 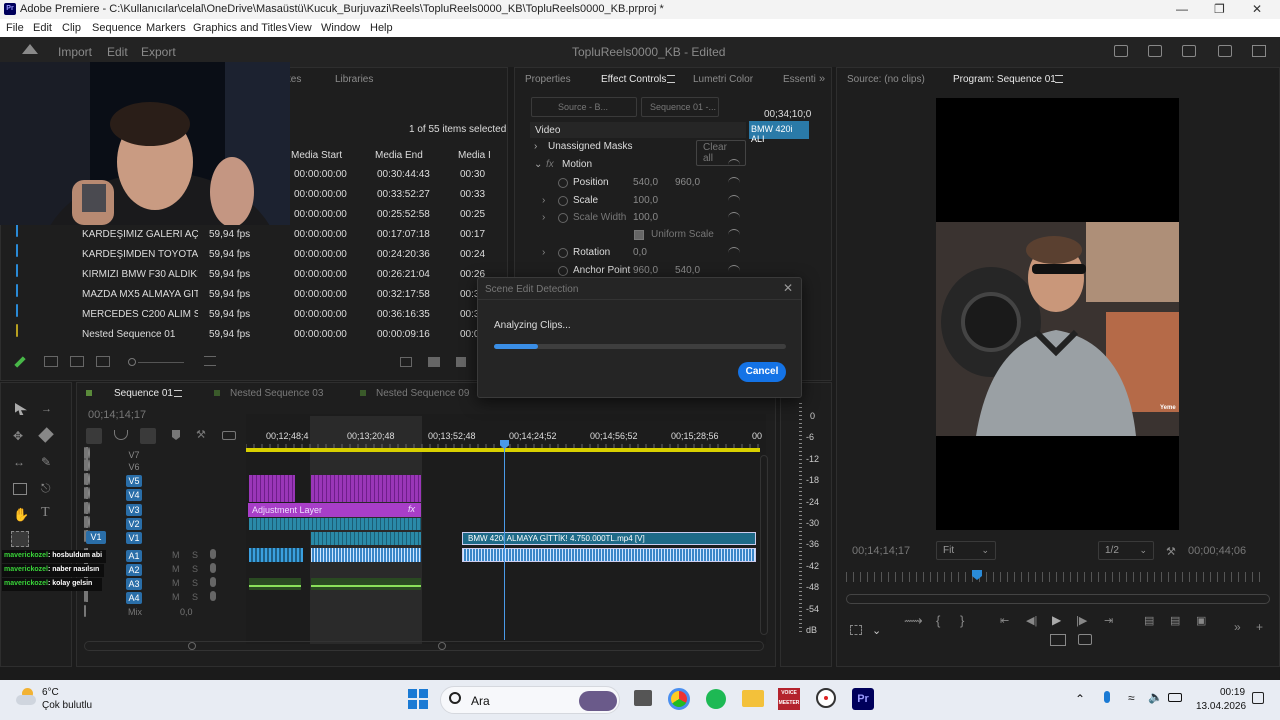 What do you see at coordinates (1126, 550) in the screenshot?
I see `resolution-dropdown: 1/2 ⌄` at bounding box center [1126, 550].